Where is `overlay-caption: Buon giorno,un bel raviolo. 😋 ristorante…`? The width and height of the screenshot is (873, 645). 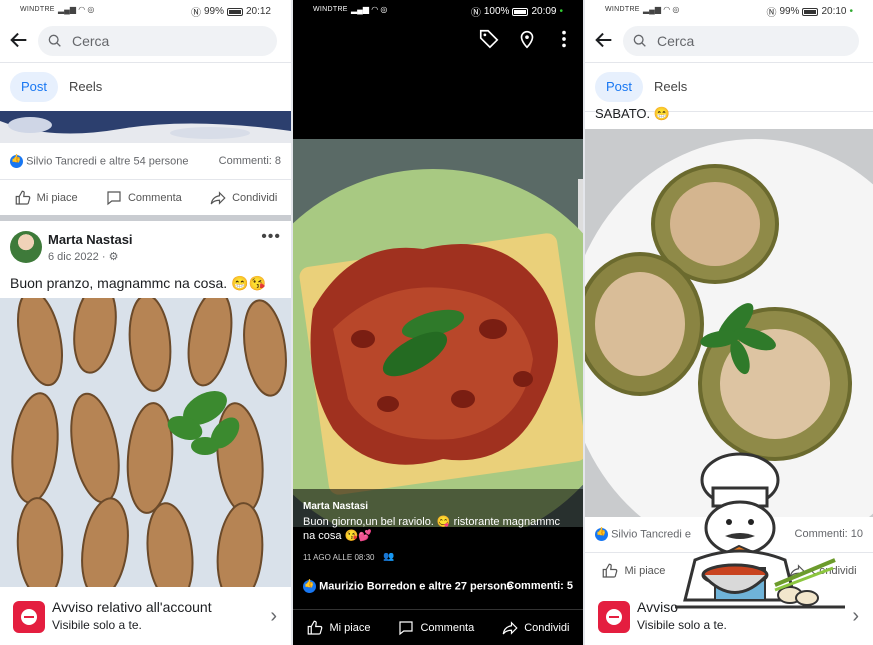
overlay-caption: Buon giorno,un bel raviolo. 😋 ristorante… is located at coordinates (432, 529).